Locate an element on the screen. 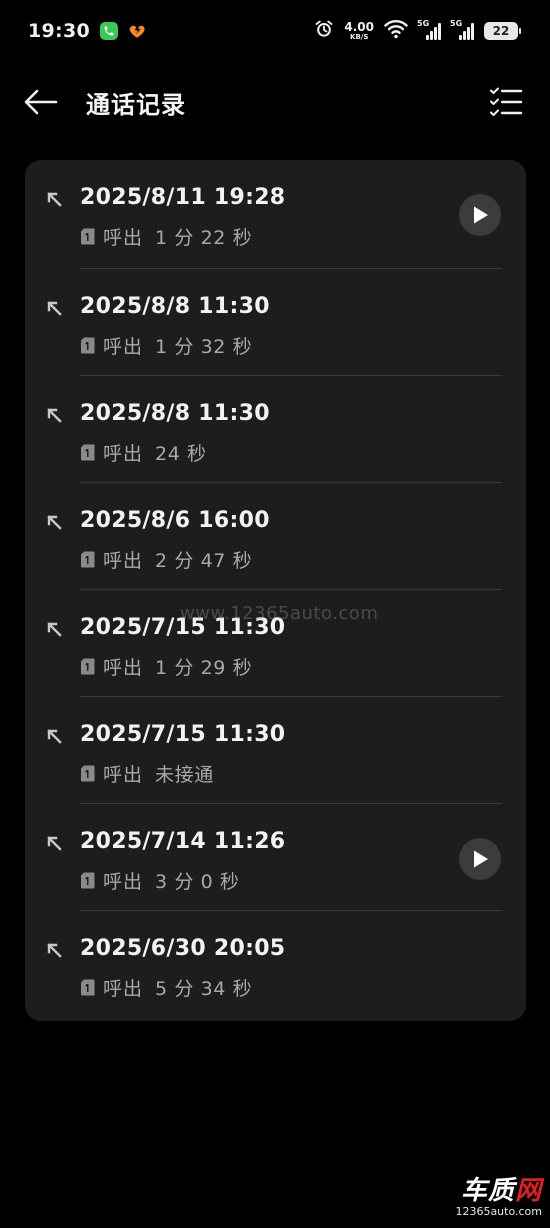 Image resolution: width=550 pixels, height=1228 pixels. call-meta: 呼出 3 分 0 秒 is located at coordinates (160, 880).